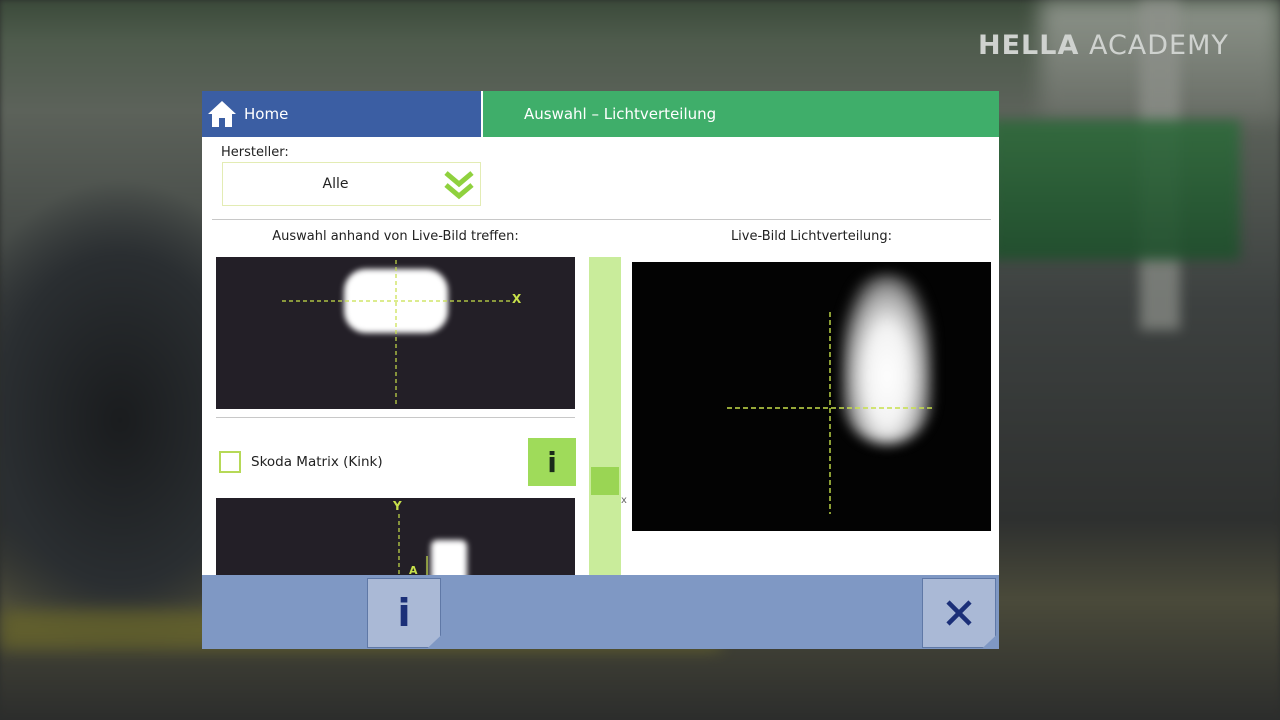 Image resolution: width=1280 pixels, height=720 pixels. I want to click on light-pattern-preview: X, so click(395, 333).